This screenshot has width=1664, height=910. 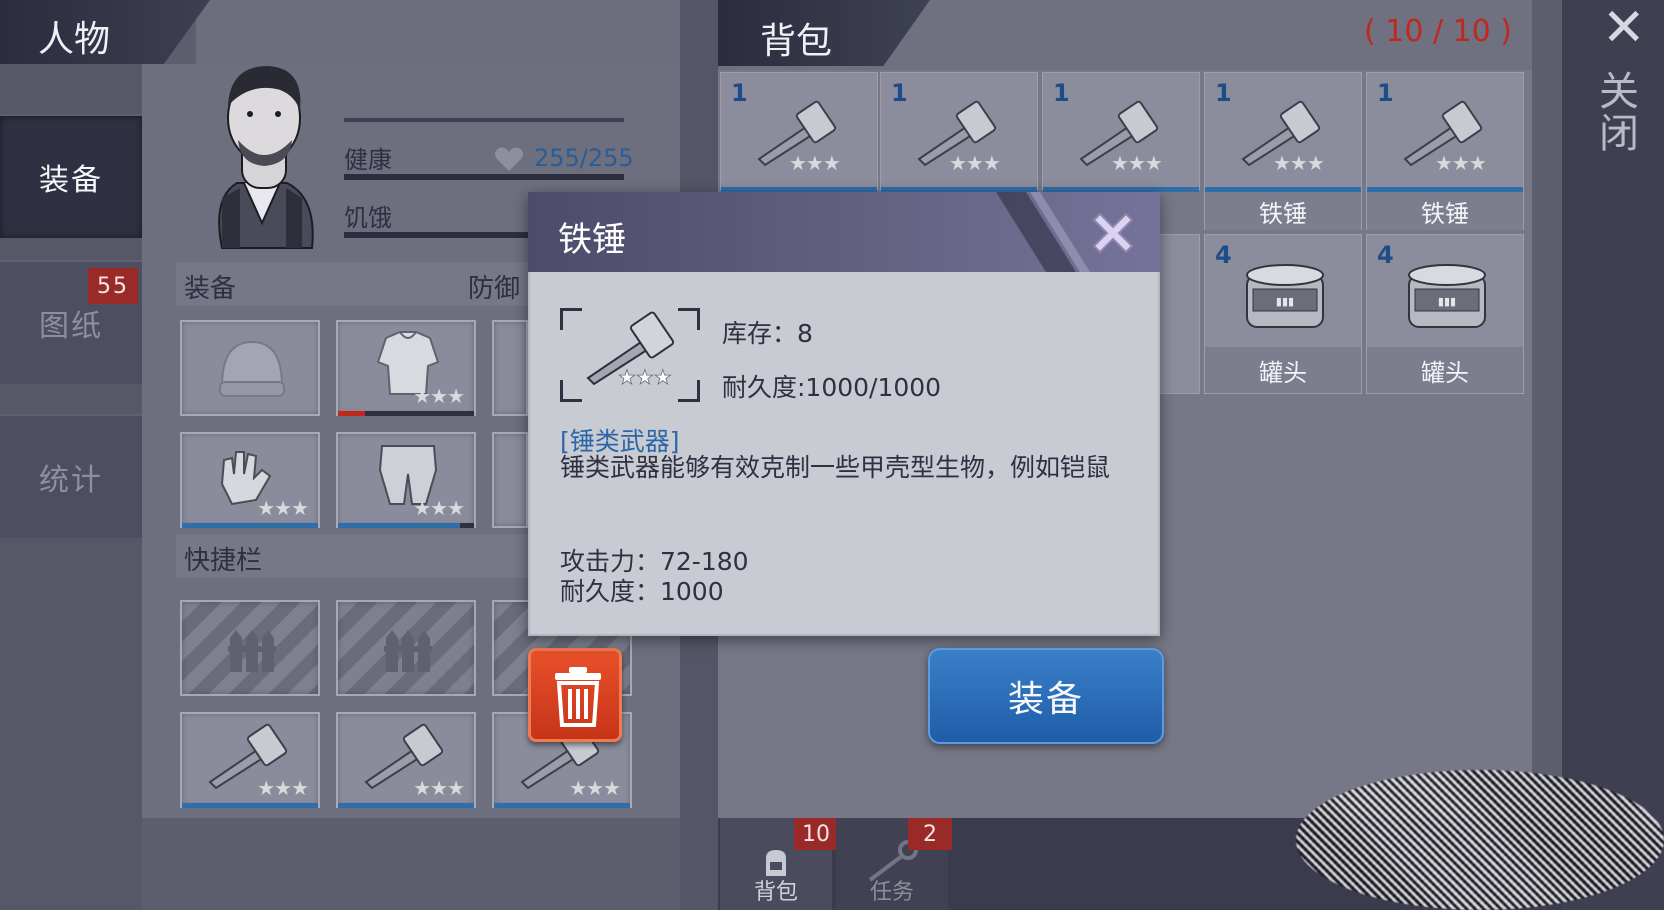 I want to click on frame-corner-bl, so click(x=571, y=391).